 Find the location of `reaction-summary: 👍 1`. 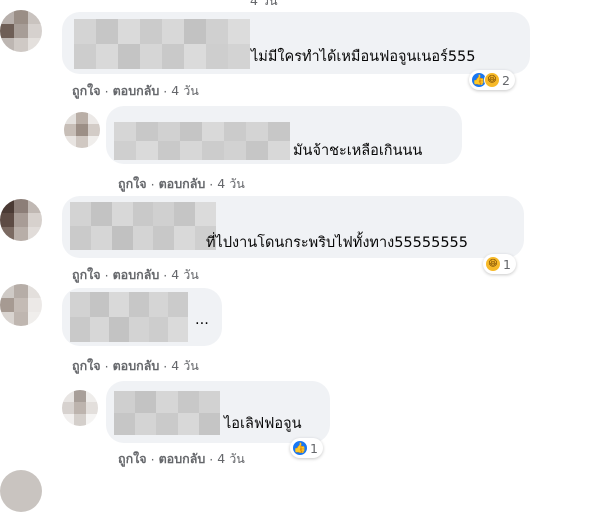

reaction-summary: 👍 1 is located at coordinates (306, 448).